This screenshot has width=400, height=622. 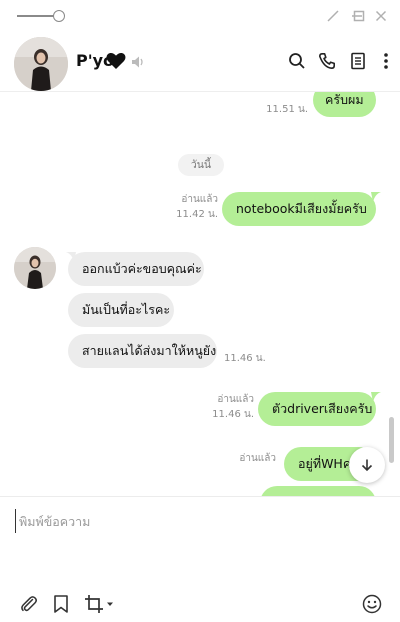 I want to click on message-text: ตัวdriverเสียงครับ, so click(x=322, y=408).